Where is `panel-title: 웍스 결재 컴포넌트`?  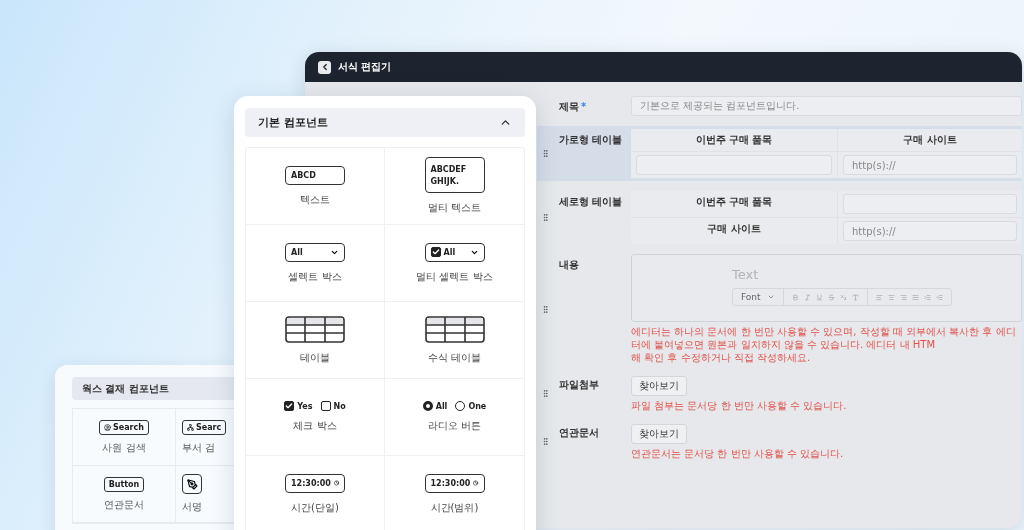 panel-title: 웍스 결재 컴포넌트 is located at coordinates (125, 388).